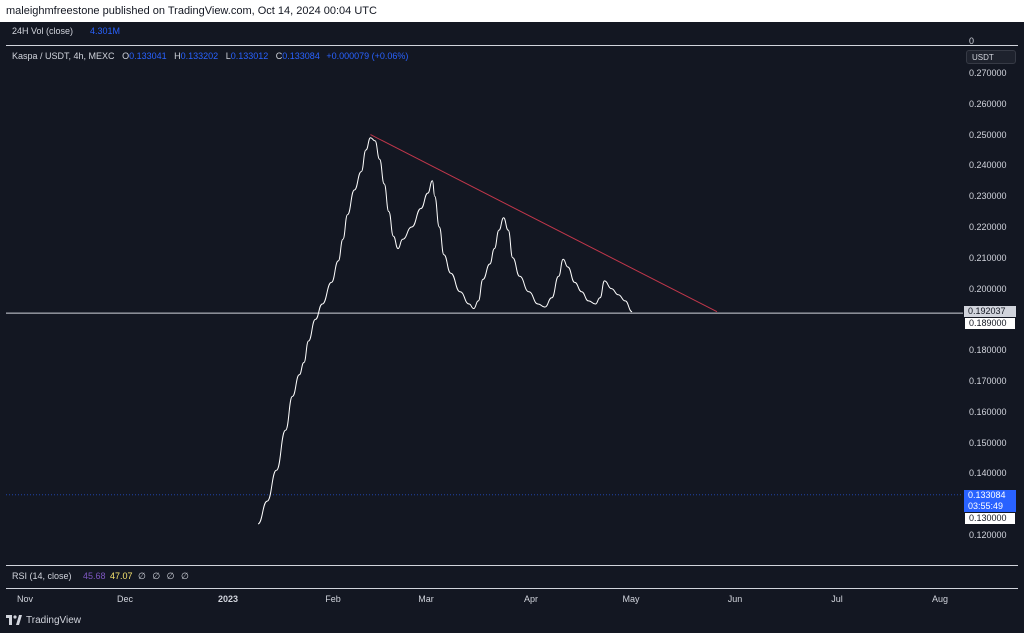 Image resolution: width=1024 pixels, height=633 pixels. I want to click on price-tick-label: 0.120000, so click(988, 535).